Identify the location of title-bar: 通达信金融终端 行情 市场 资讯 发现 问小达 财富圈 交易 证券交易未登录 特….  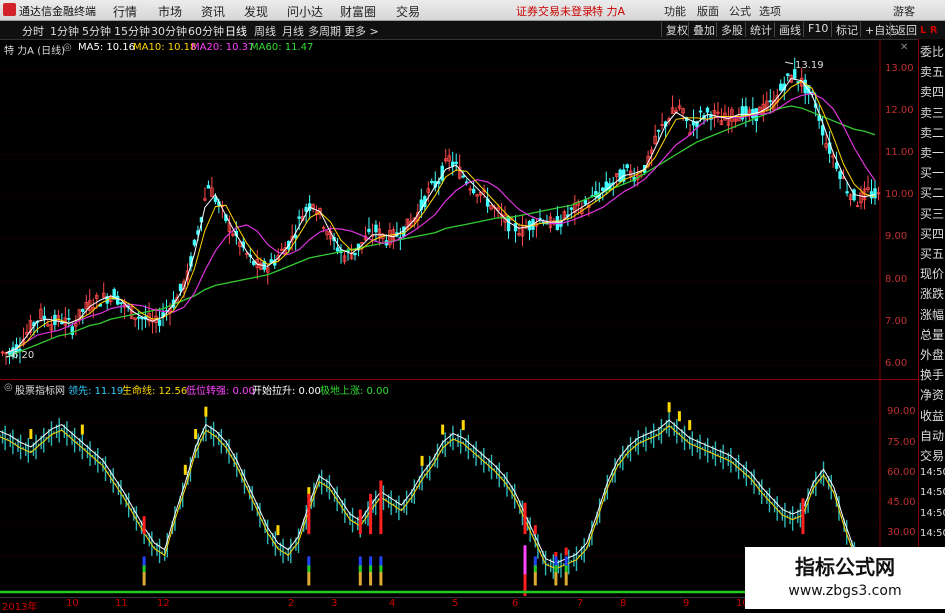
(472, 10).